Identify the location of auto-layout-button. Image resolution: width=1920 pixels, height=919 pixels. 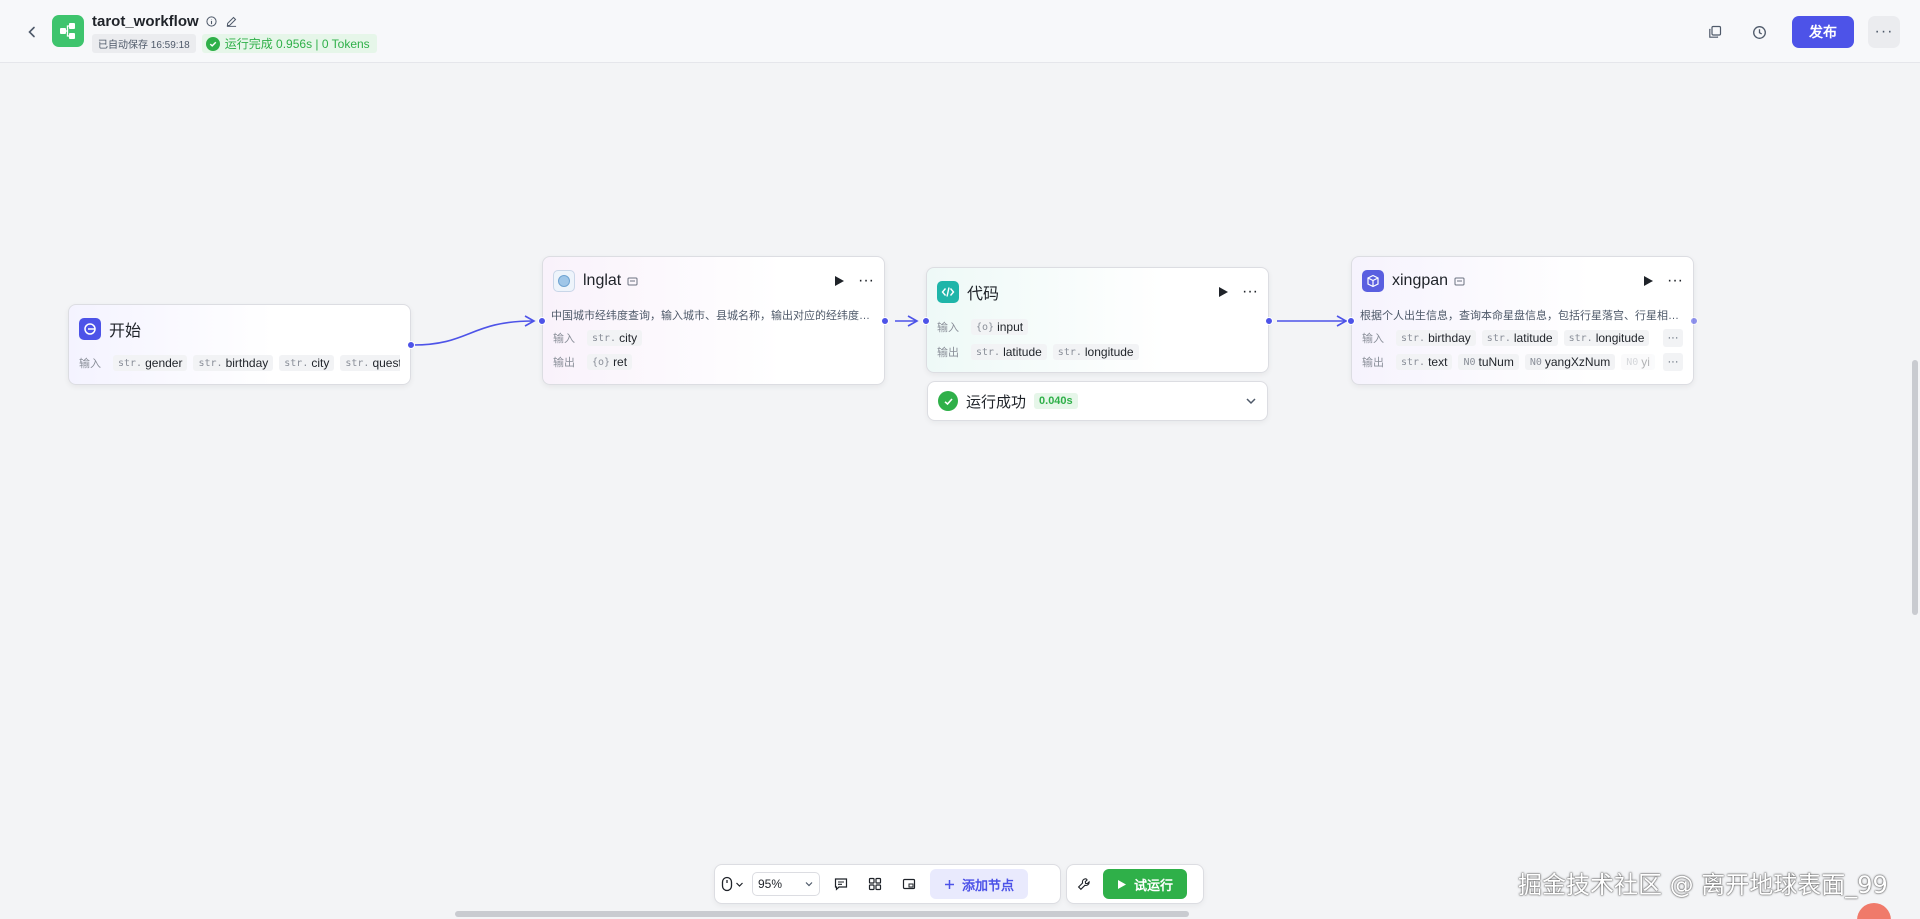
(875, 884).